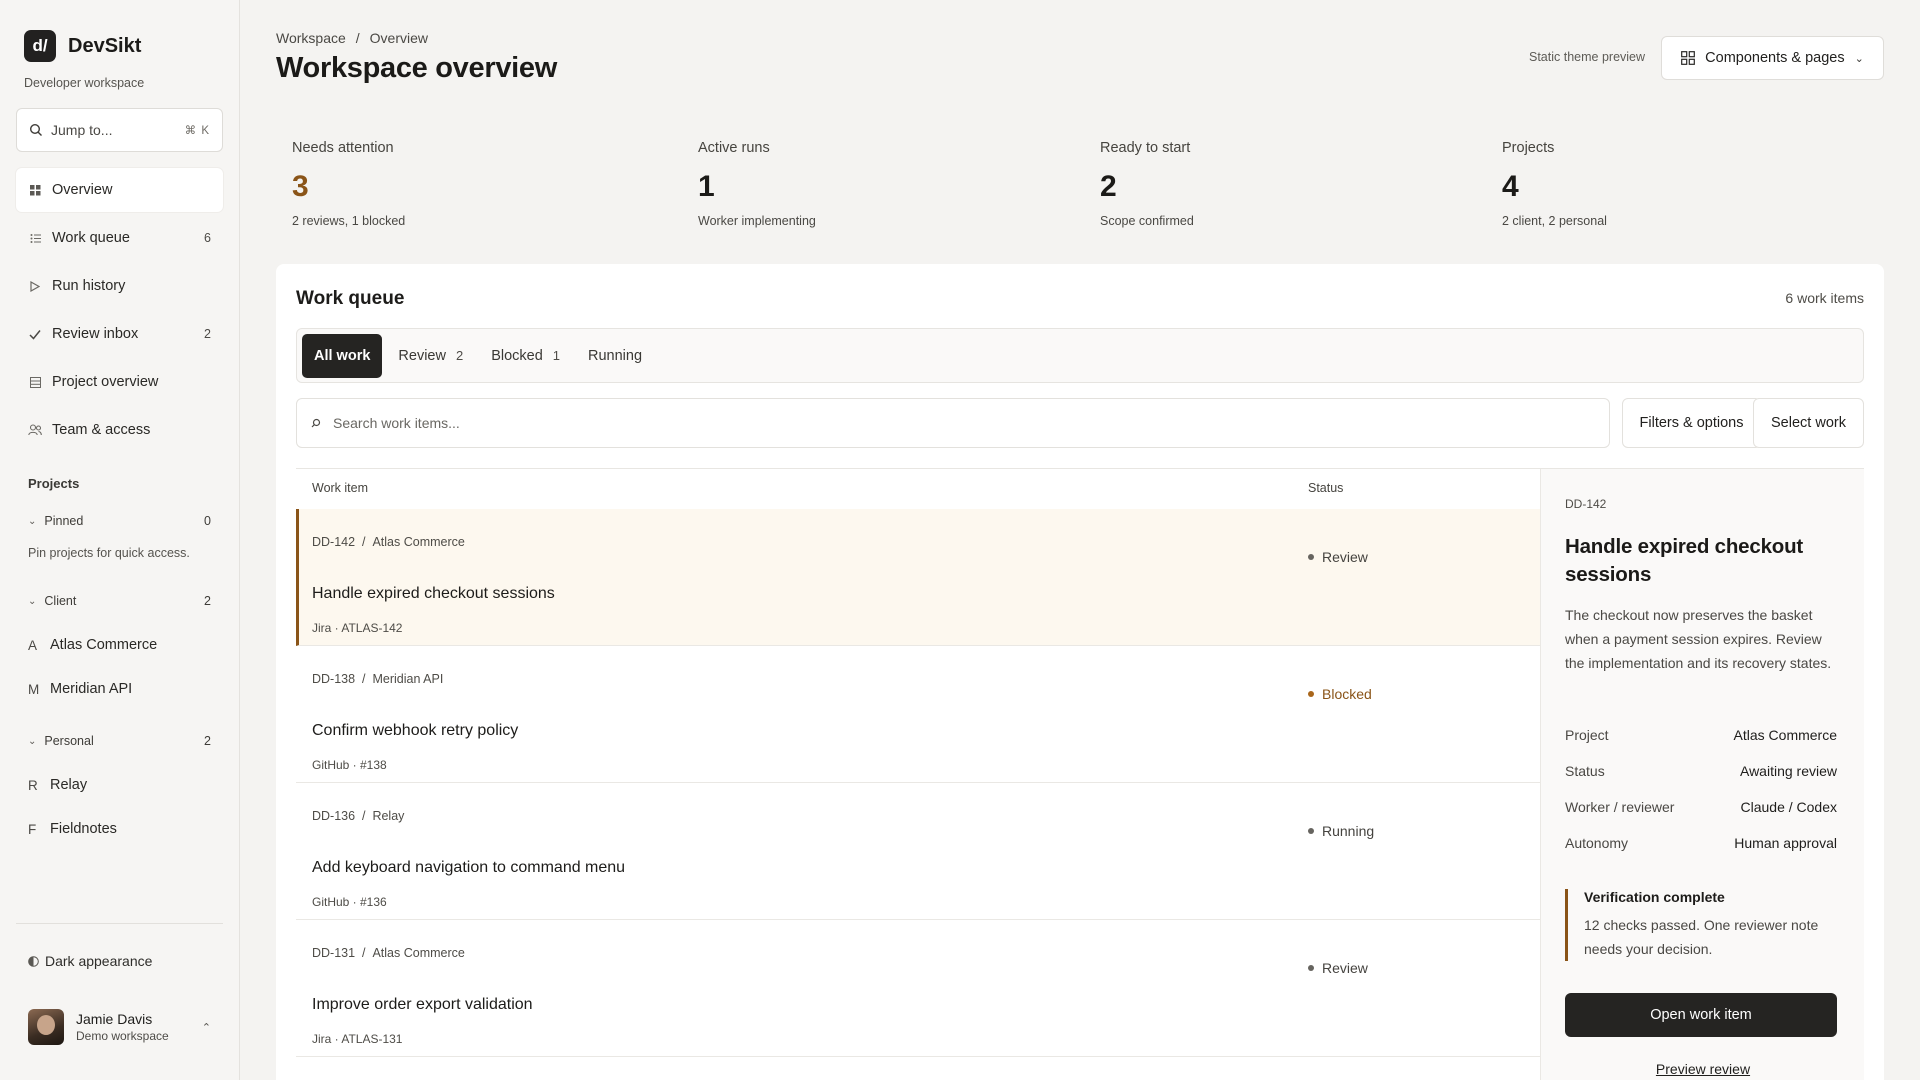 The height and width of the screenshot is (1080, 1920). I want to click on nav-item-run-history: Run history, so click(119, 286).